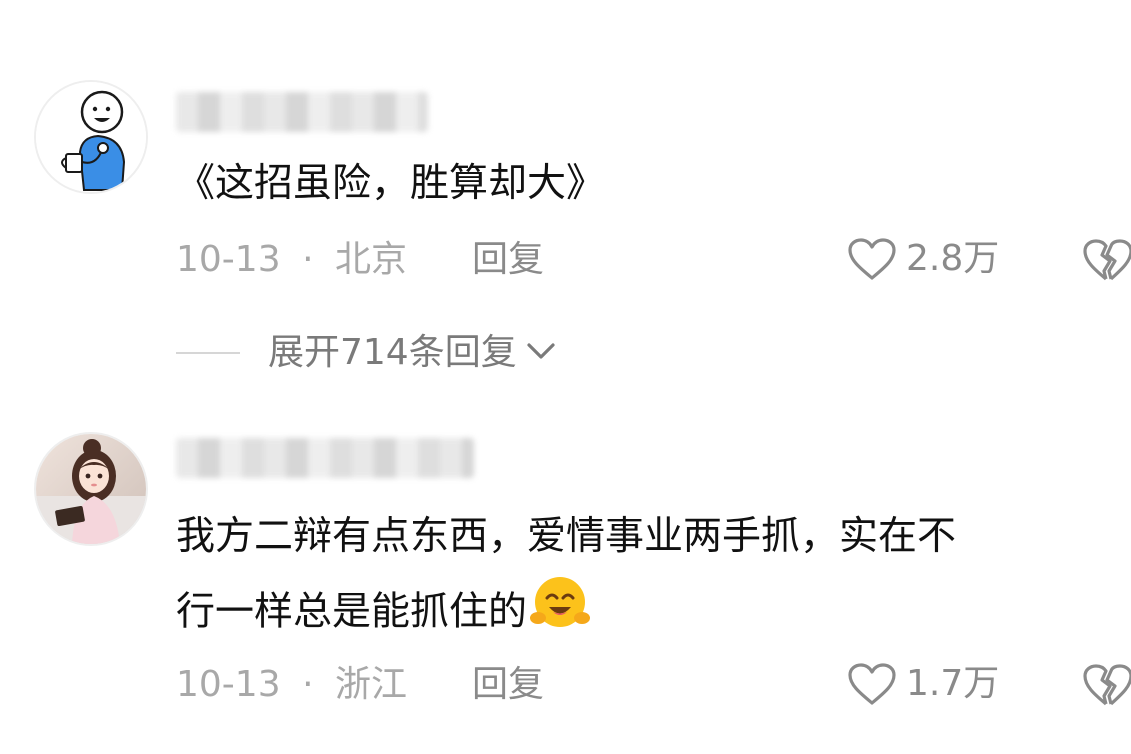 Image resolution: width=1131 pixels, height=754 pixels. What do you see at coordinates (370, 684) in the screenshot?
I see `comment-location: 浙江` at bounding box center [370, 684].